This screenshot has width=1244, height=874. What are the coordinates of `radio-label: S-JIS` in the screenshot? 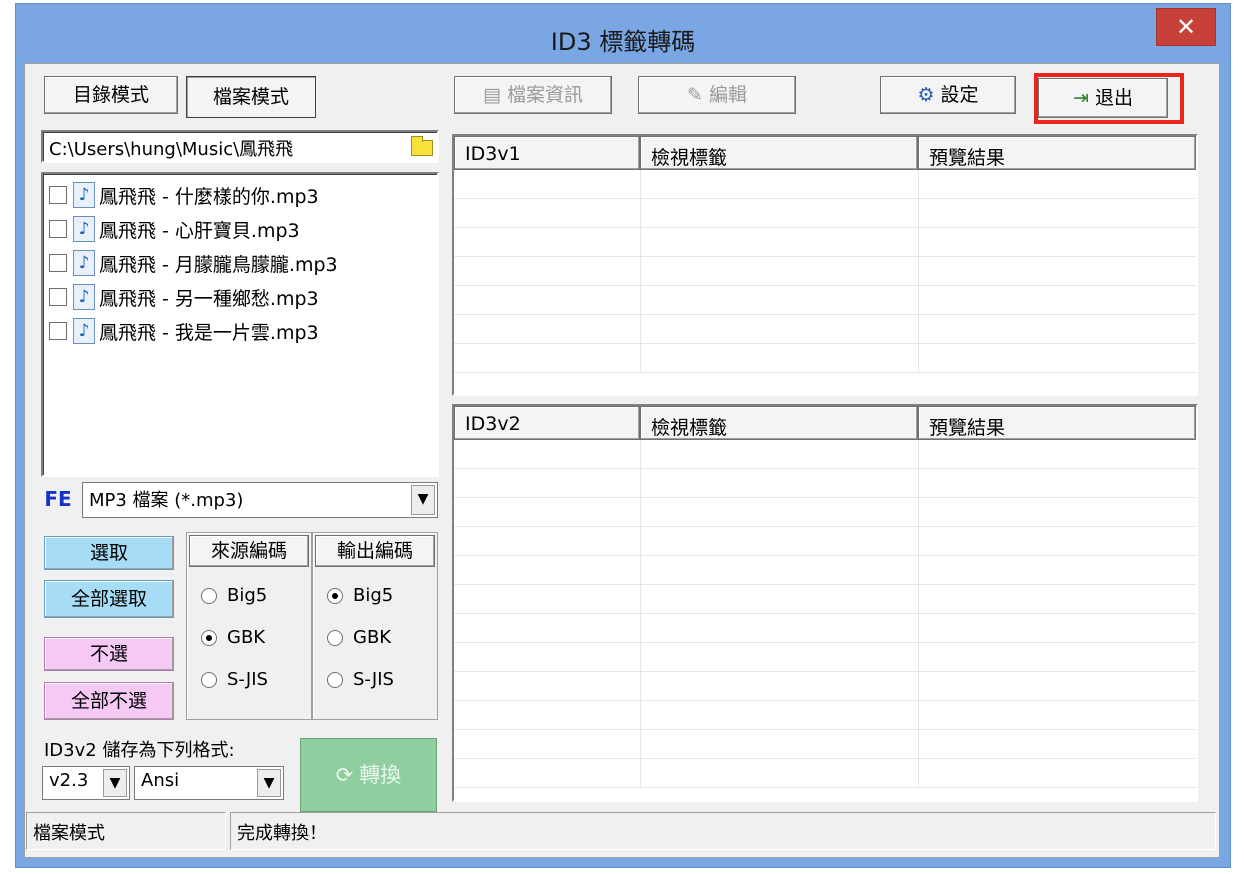 It's located at (373, 679).